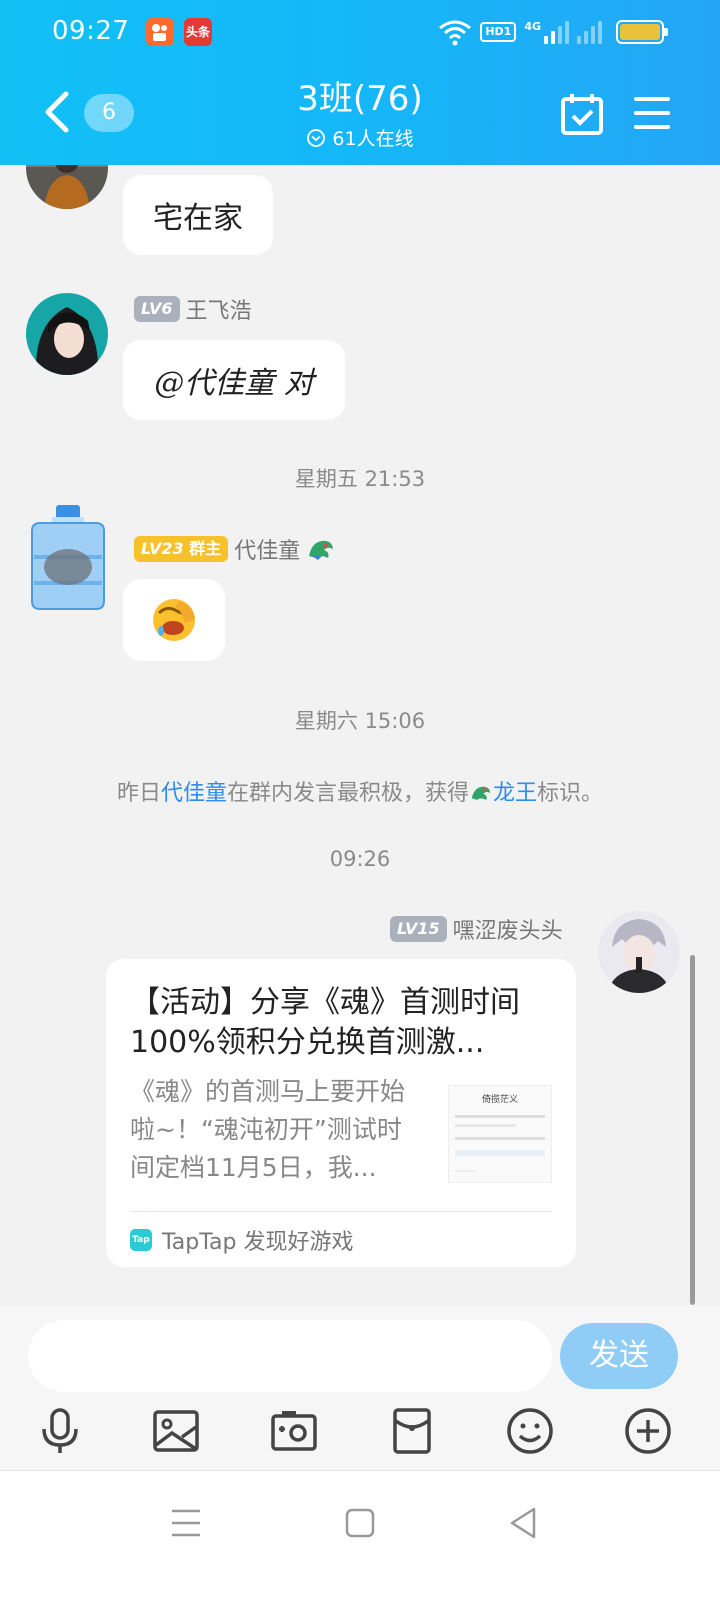  I want to click on sender-info: LV15 嘿涩废头头, so click(476, 929).